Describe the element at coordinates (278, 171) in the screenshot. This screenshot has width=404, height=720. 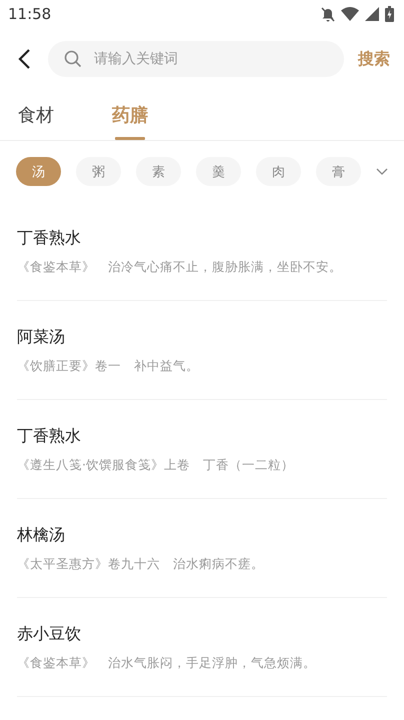
I see `category-chip: 肉` at that location.